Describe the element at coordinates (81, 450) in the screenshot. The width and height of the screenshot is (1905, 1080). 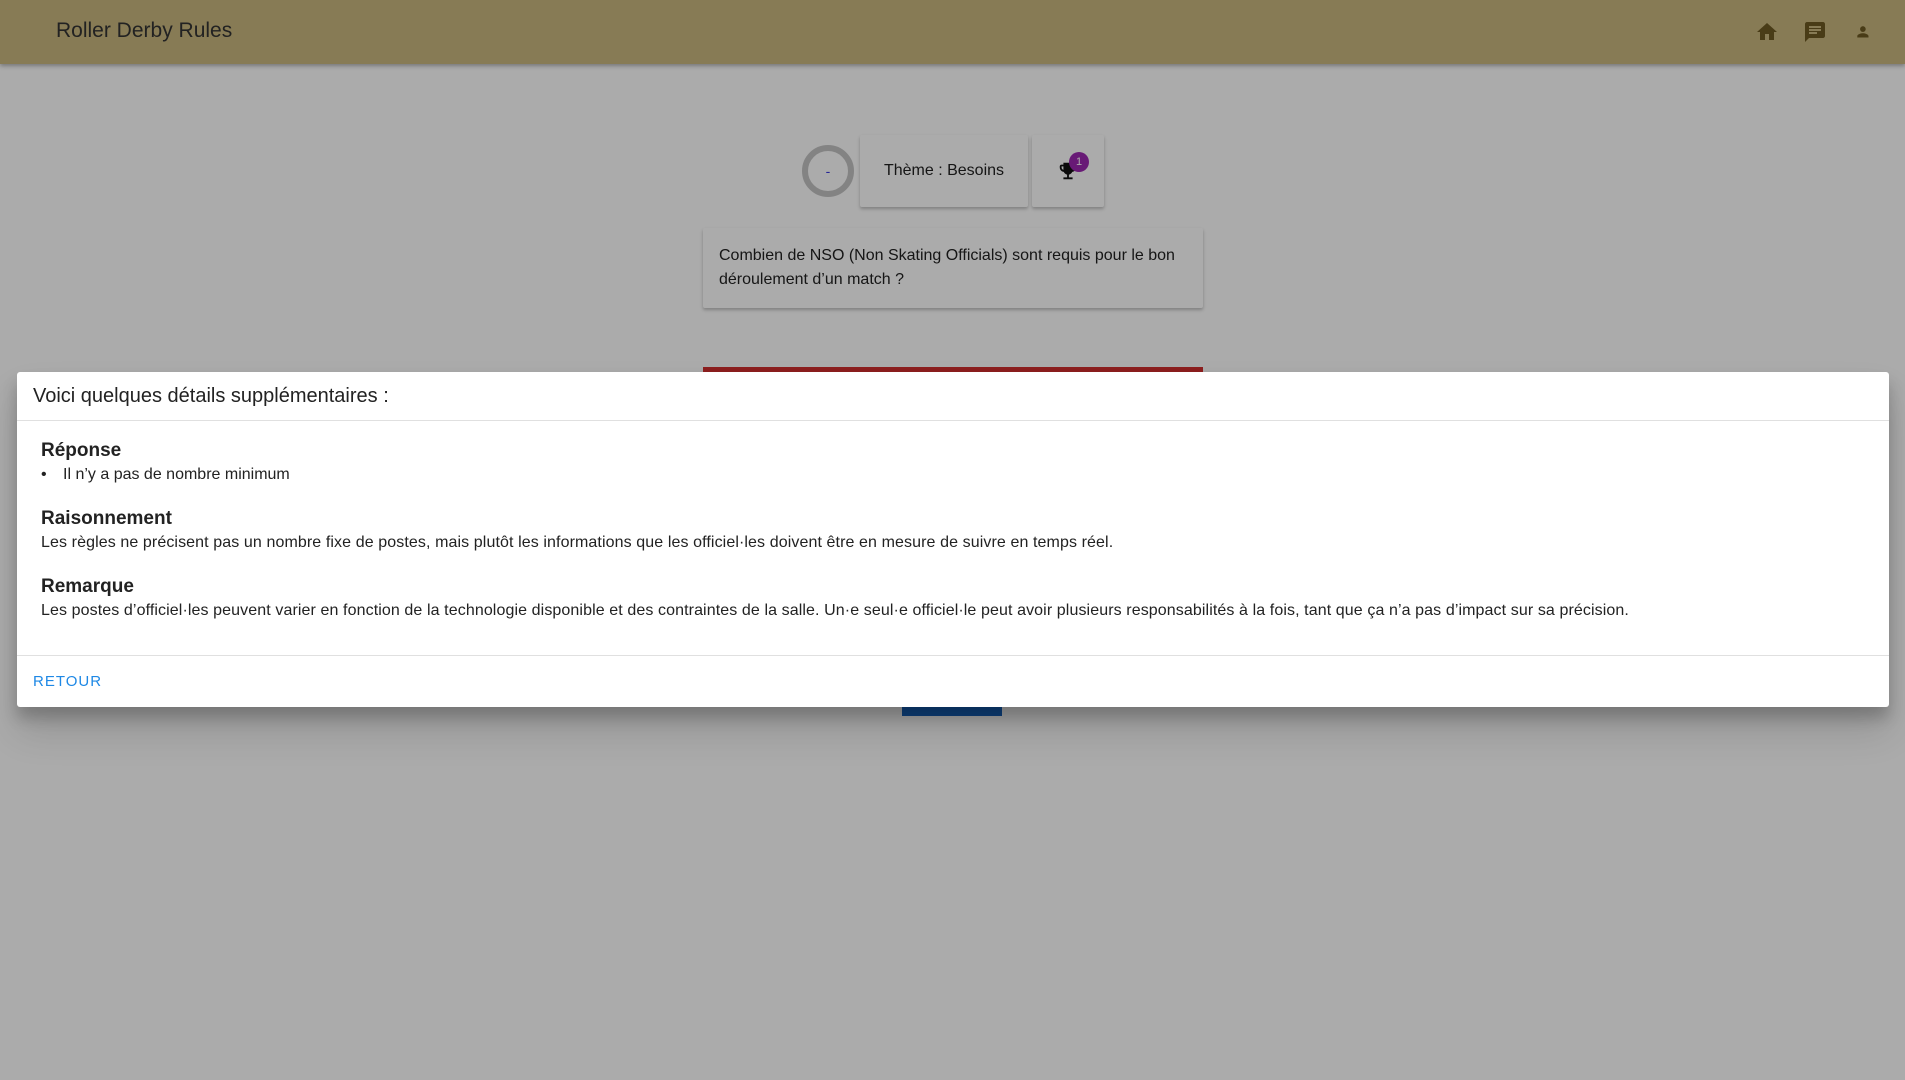
I see `section-heading: Réponse` at that location.